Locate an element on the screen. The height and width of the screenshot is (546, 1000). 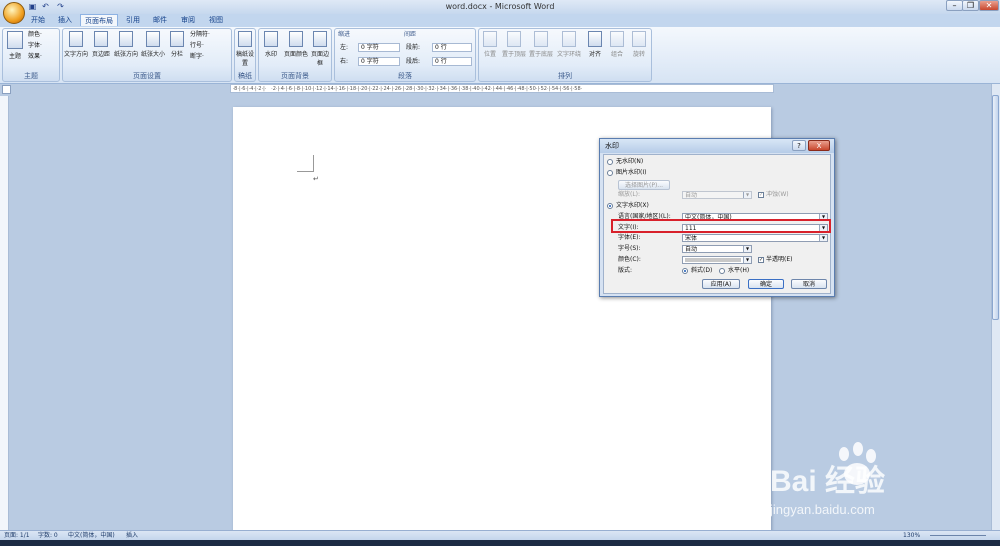
zoom-slider is located at coordinates (958, 535).